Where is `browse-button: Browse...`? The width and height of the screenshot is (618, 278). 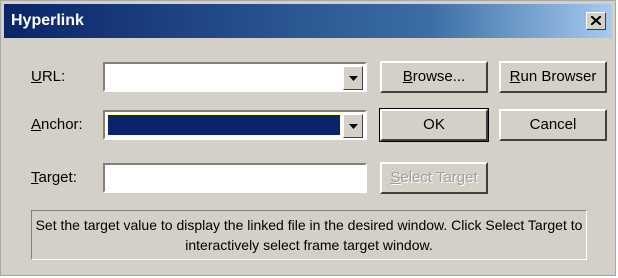 browse-button: Browse... is located at coordinates (434, 77).